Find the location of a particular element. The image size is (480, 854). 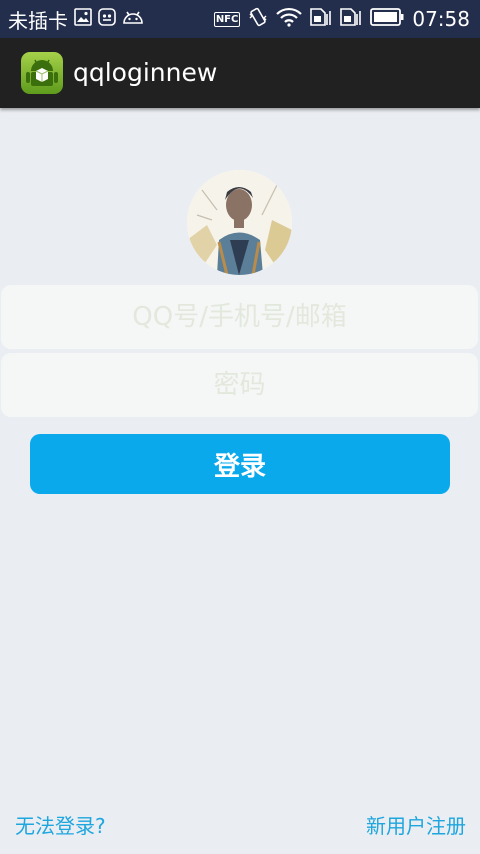

status-bar: 未插卡 NFC 07:58 is located at coordinates (240, 19).